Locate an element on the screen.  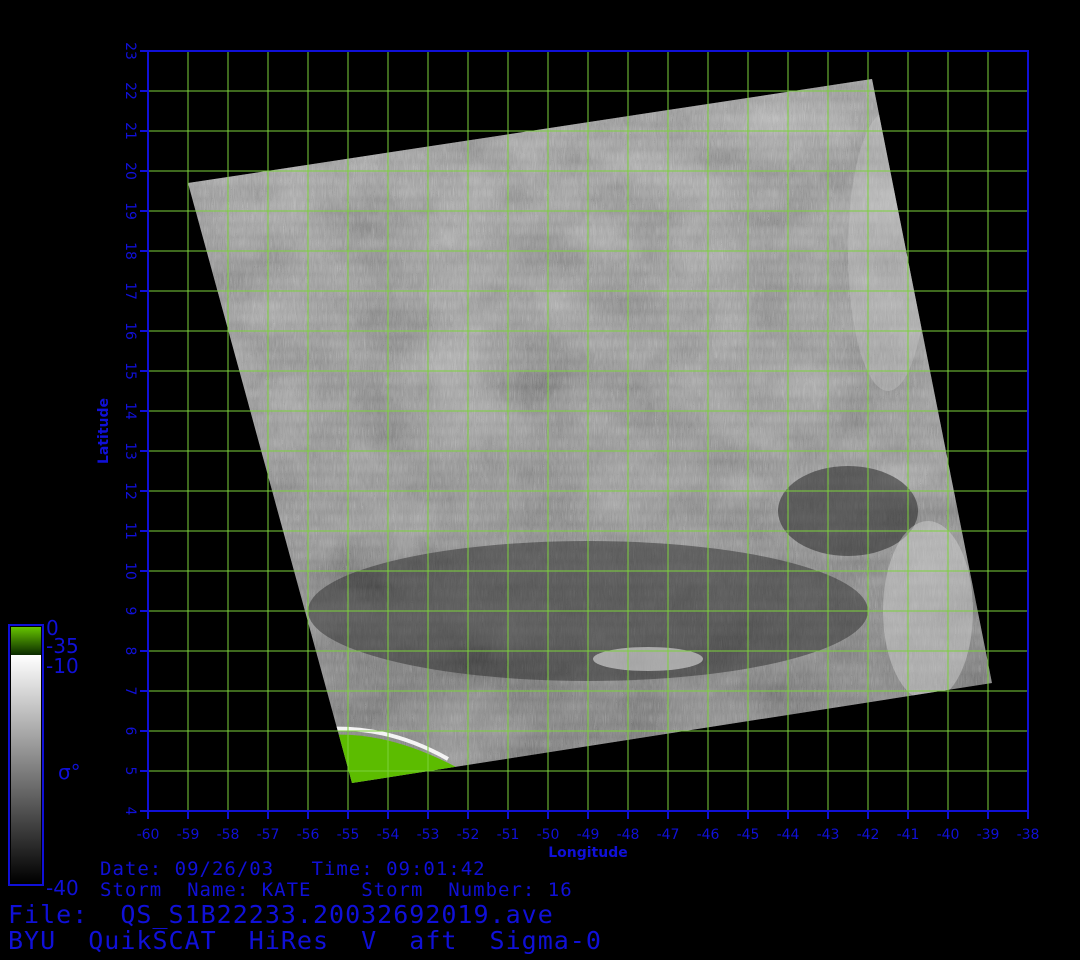
y-tick-label: 21 is located at coordinates (130, 131).